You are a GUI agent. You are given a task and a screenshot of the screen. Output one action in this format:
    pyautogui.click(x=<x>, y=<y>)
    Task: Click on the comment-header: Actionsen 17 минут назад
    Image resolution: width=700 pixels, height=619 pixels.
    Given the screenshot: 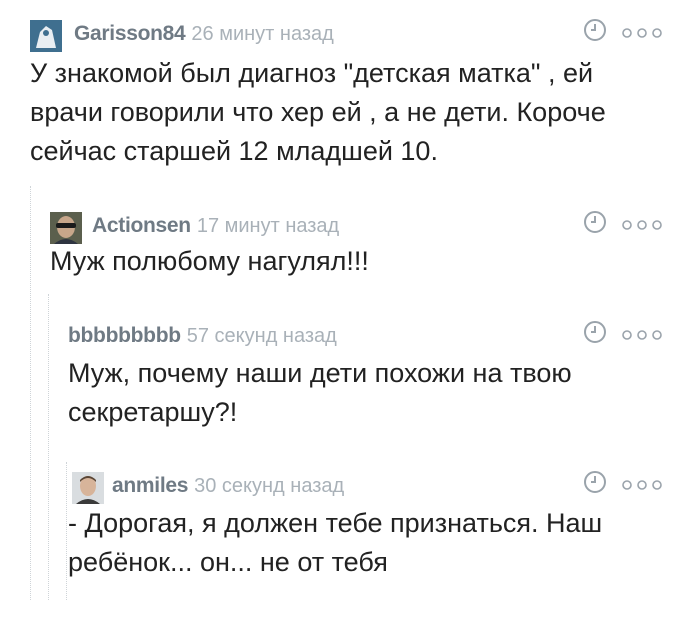 What is the action you would take?
    pyautogui.click(x=360, y=227)
    